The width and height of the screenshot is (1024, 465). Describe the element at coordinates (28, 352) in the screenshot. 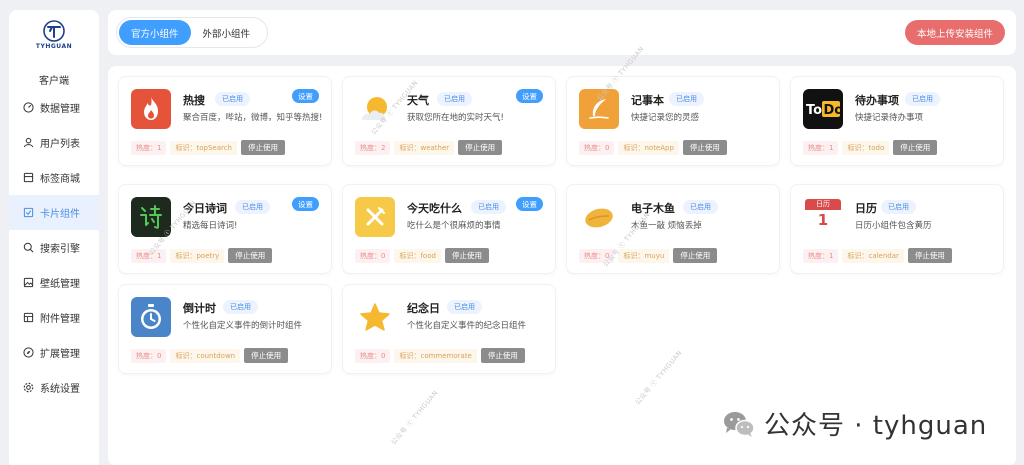

I see `compass-icon` at that location.